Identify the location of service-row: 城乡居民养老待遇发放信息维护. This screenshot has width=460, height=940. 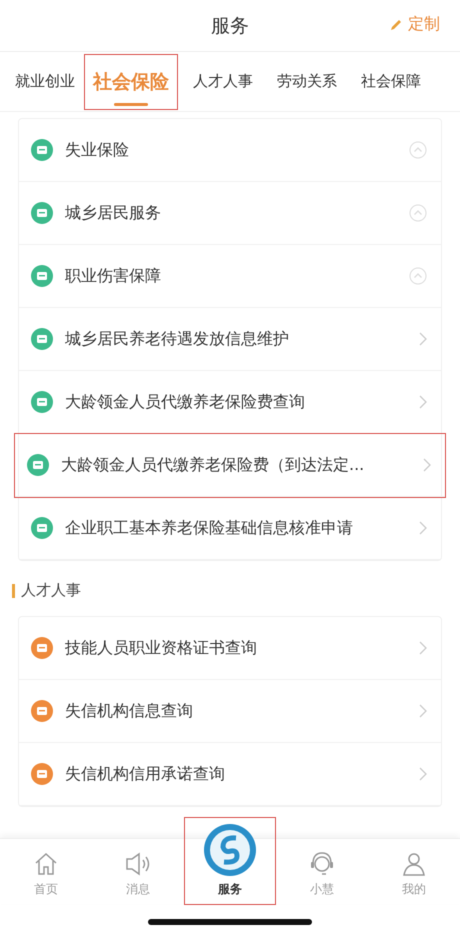
(230, 339).